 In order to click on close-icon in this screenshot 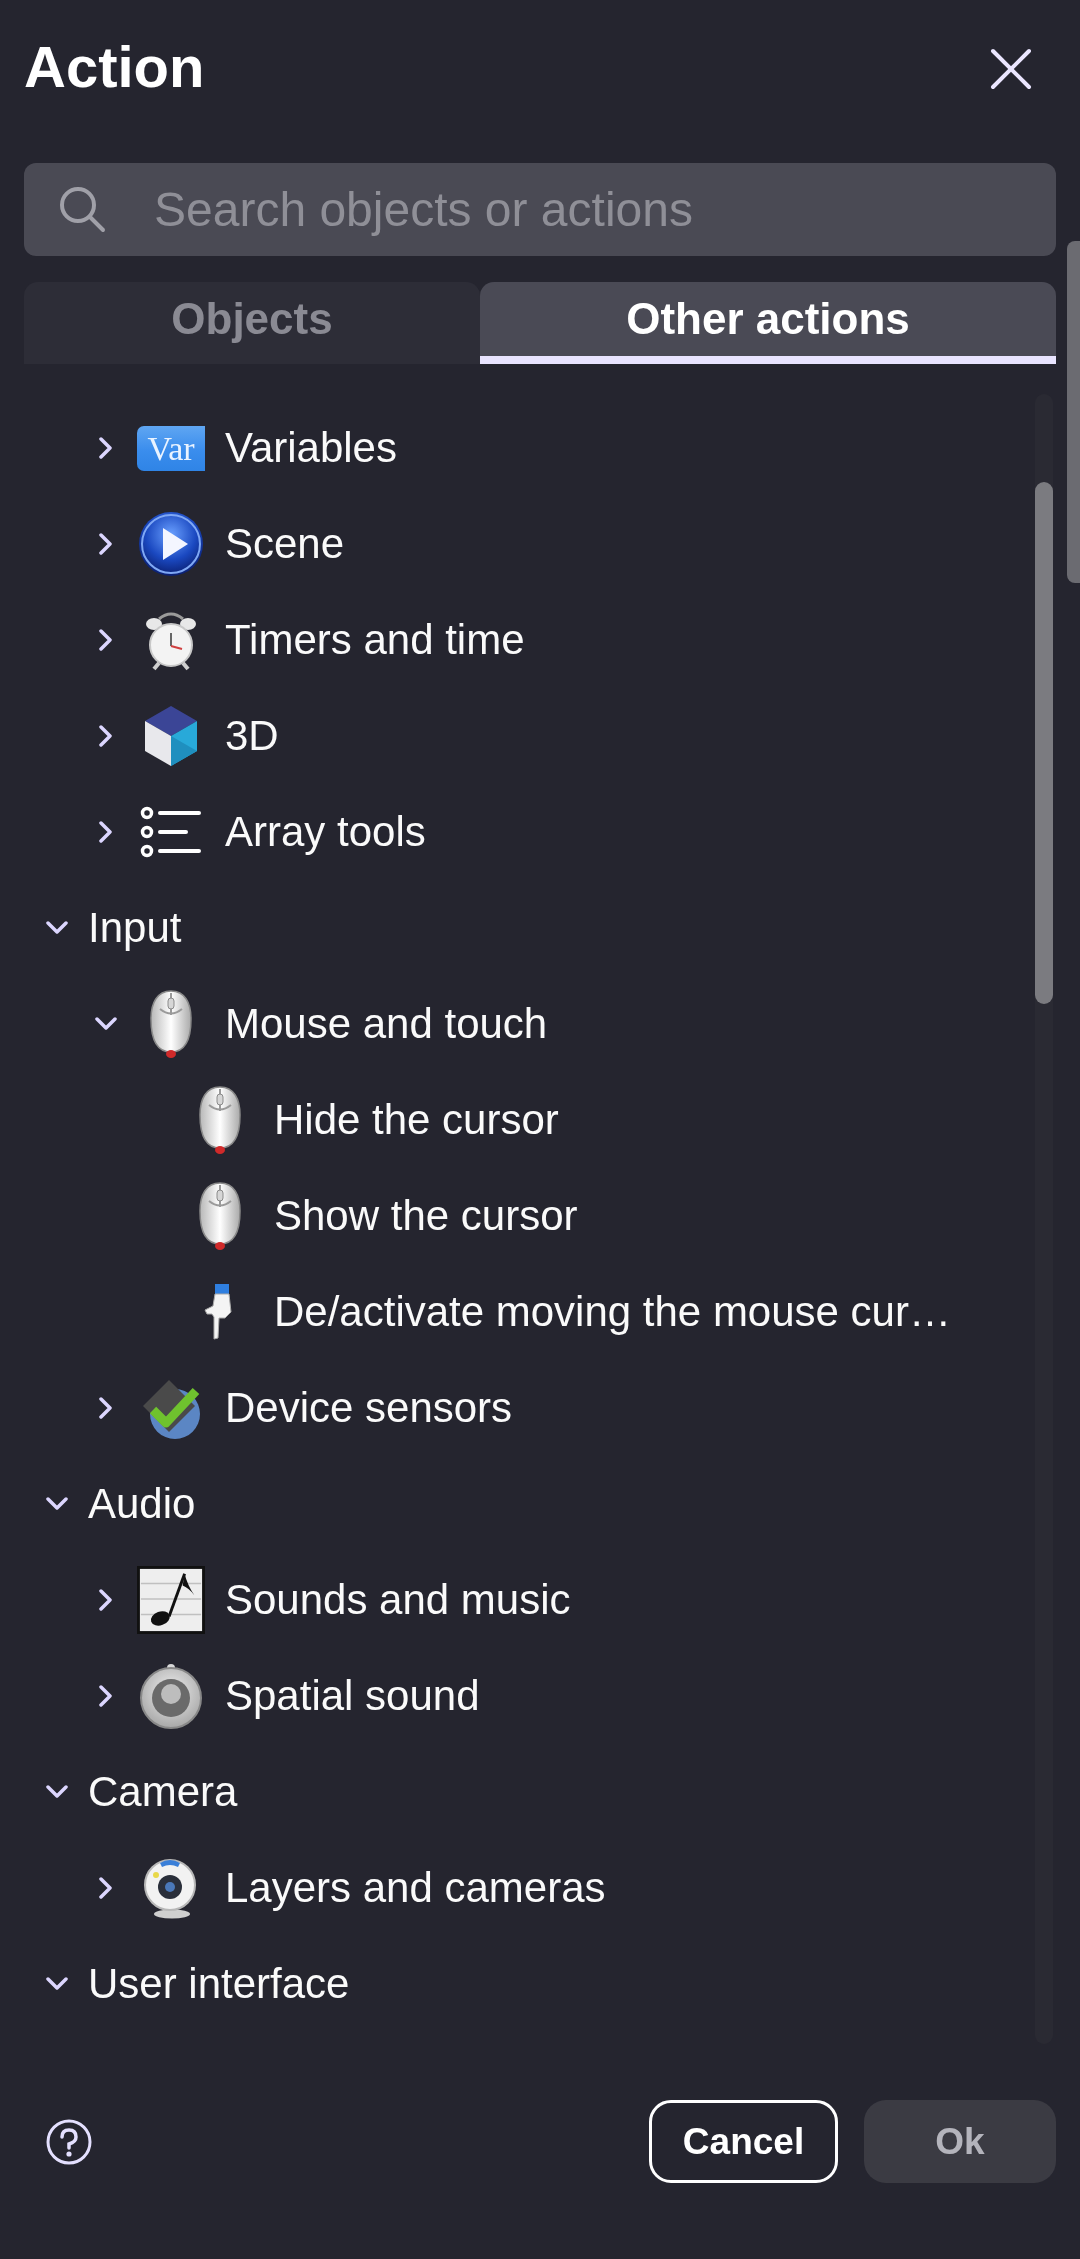, I will do `click(1011, 69)`.